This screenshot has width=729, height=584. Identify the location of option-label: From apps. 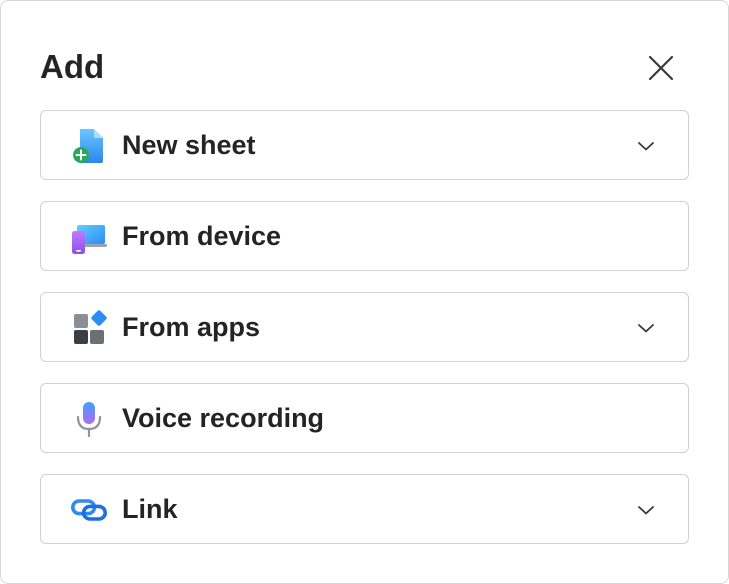
(191, 326).